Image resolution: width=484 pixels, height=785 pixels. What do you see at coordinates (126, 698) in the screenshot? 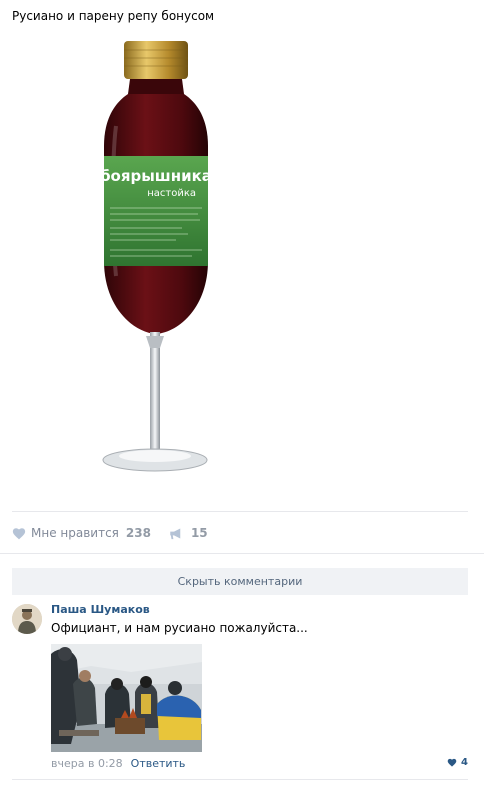
I see `comment-photo` at bounding box center [126, 698].